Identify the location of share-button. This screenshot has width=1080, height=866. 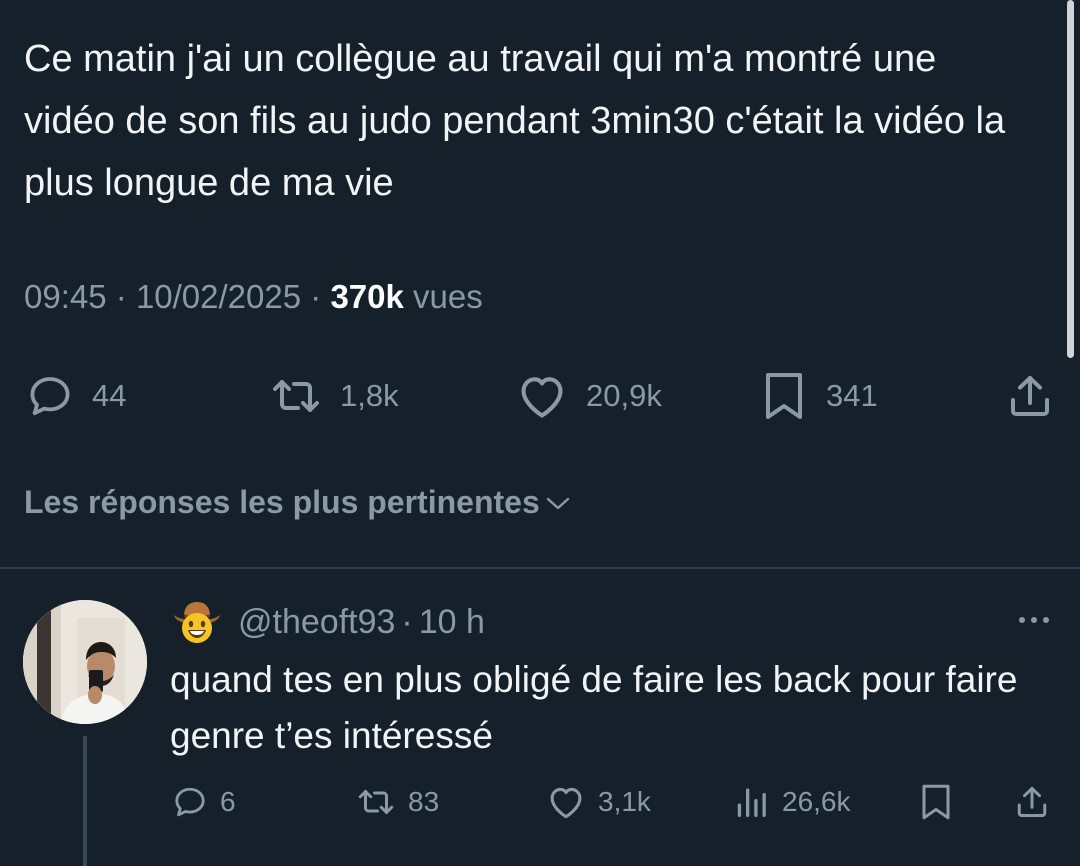
(1030, 396).